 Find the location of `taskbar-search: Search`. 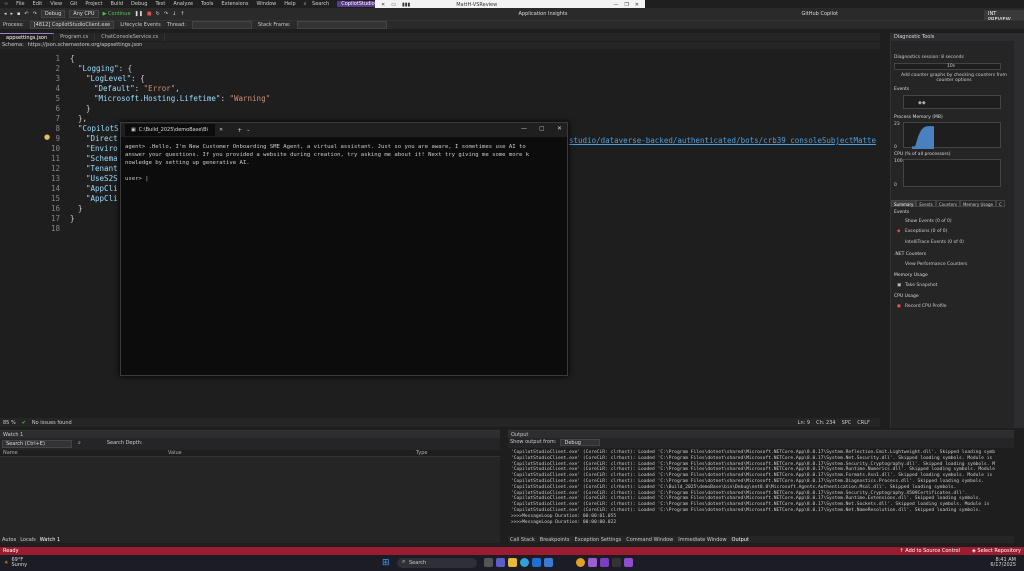

taskbar-search: Search is located at coordinates (437, 563).